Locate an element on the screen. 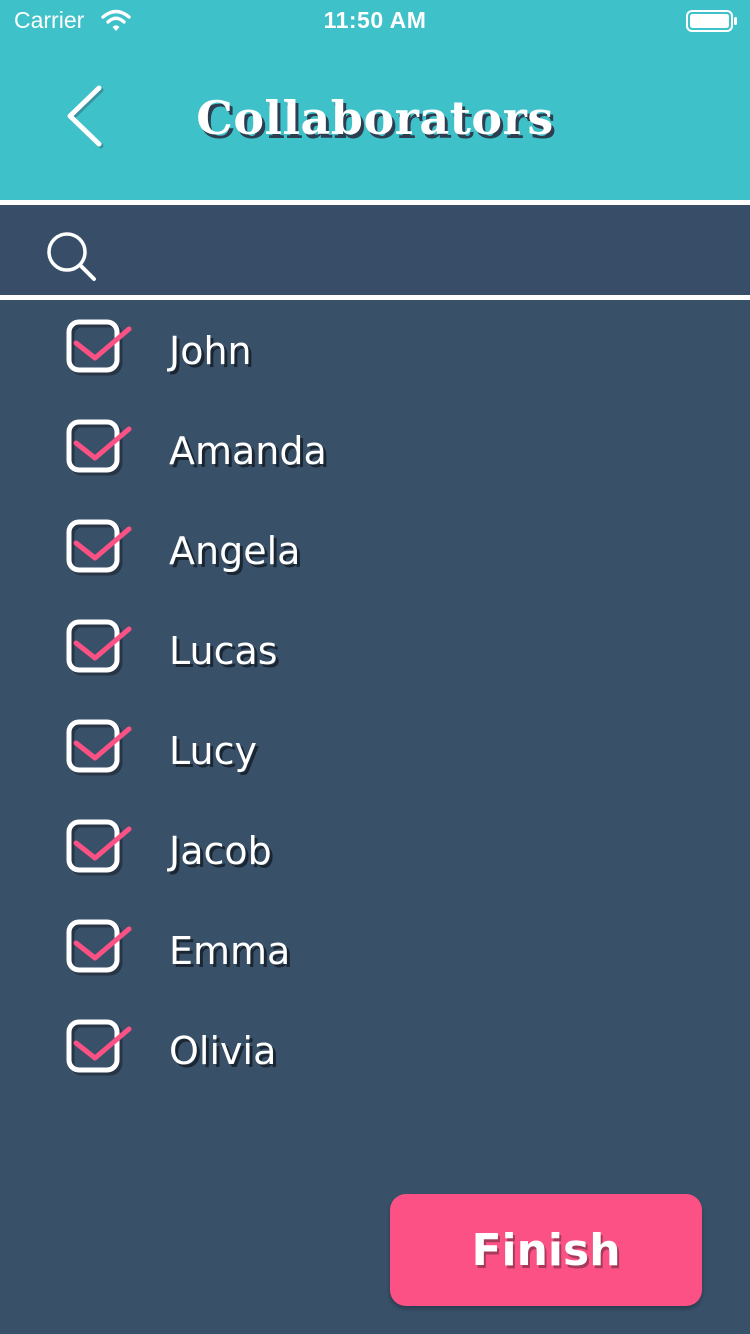 This screenshot has height=1334, width=750. collaborator-name: John is located at coordinates (210, 351).